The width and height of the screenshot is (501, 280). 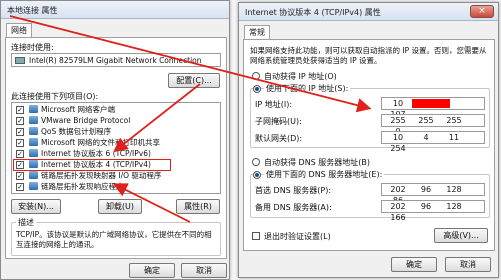 I want to click on right-window-title: Internet 协议版本 4 (TCP/IPv4) 属性, so click(x=313, y=12).